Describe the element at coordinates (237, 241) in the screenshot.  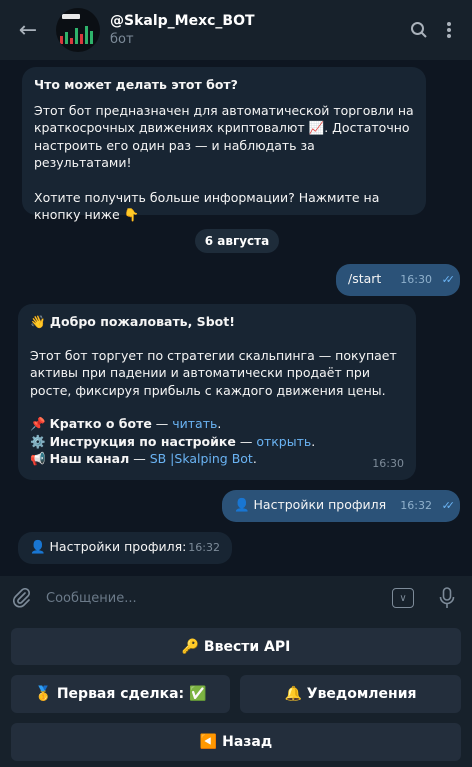
I see `date-separator: 6 августа` at that location.